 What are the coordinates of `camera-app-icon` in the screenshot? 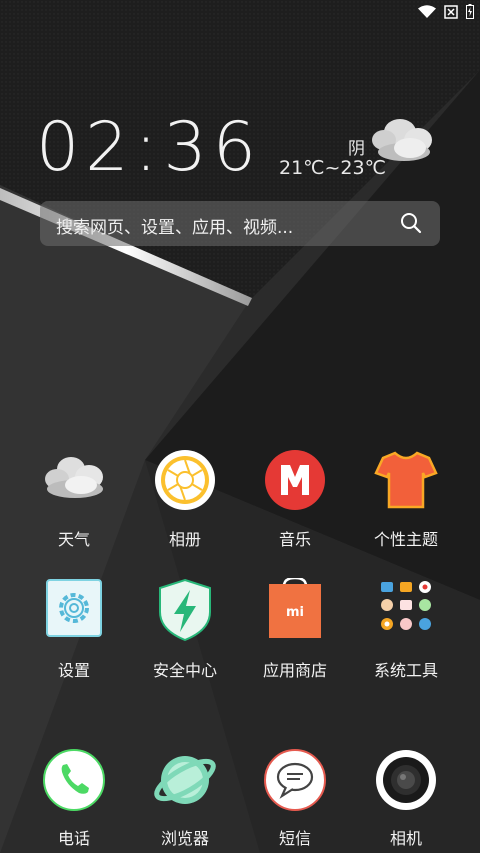 It's located at (406, 780).